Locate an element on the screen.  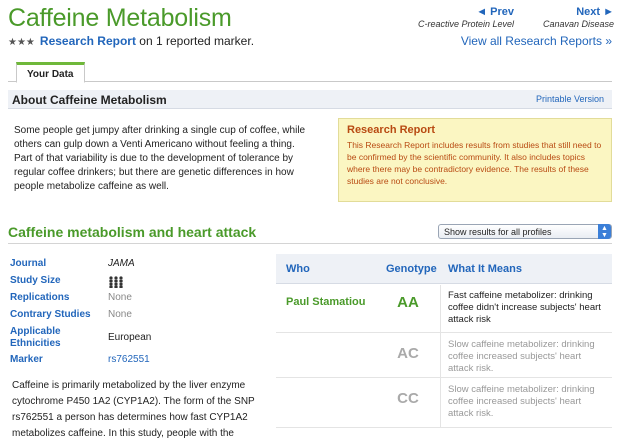
row-genotype: CC is located at coordinates (408, 398).